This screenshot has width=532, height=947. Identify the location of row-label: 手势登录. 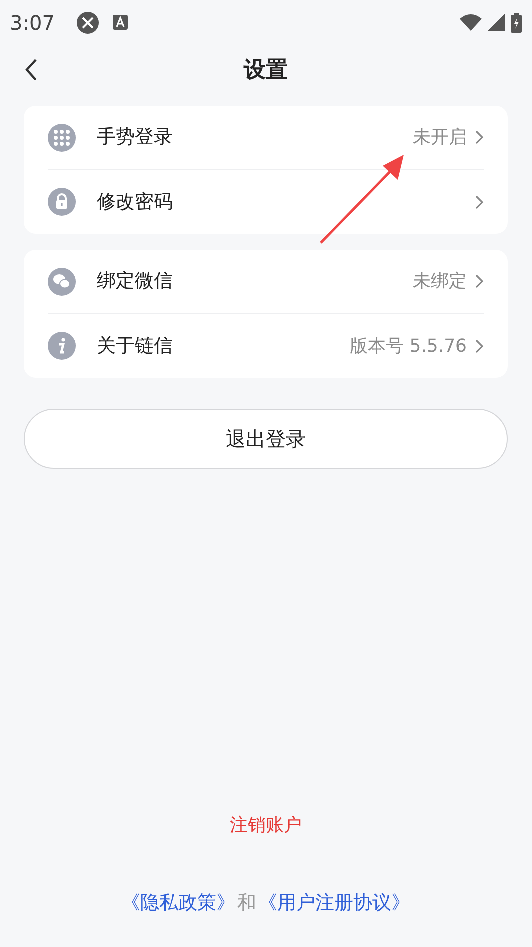
(135, 137).